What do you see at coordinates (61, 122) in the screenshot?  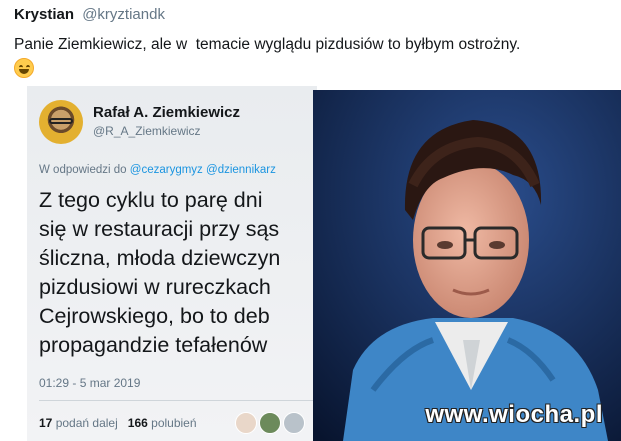 I see `avatar` at bounding box center [61, 122].